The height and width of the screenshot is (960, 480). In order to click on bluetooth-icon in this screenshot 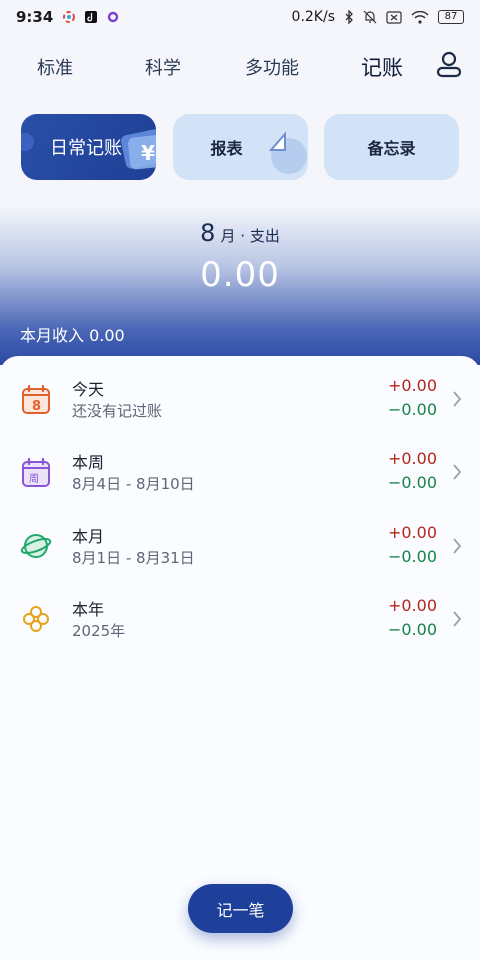, I will do `click(349, 17)`.